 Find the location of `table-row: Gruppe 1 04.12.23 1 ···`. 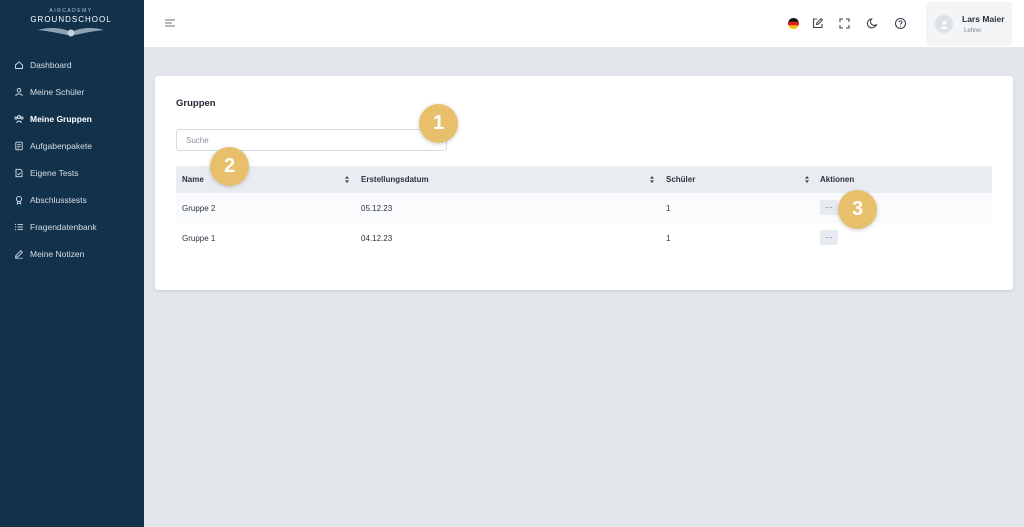

table-row: Gruppe 1 04.12.23 1 ··· is located at coordinates (584, 238).